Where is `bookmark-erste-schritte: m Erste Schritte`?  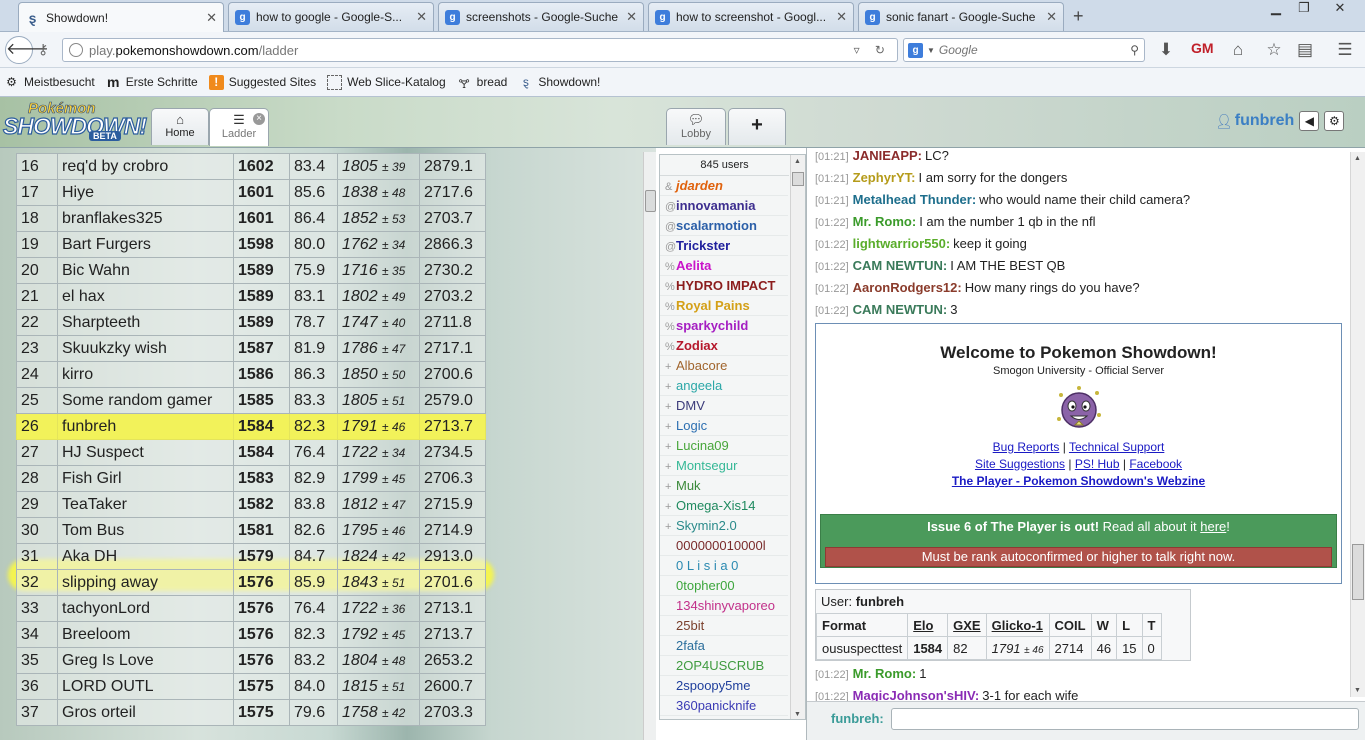
bookmark-erste-schritte: m Erste Schritte is located at coordinates (152, 82).